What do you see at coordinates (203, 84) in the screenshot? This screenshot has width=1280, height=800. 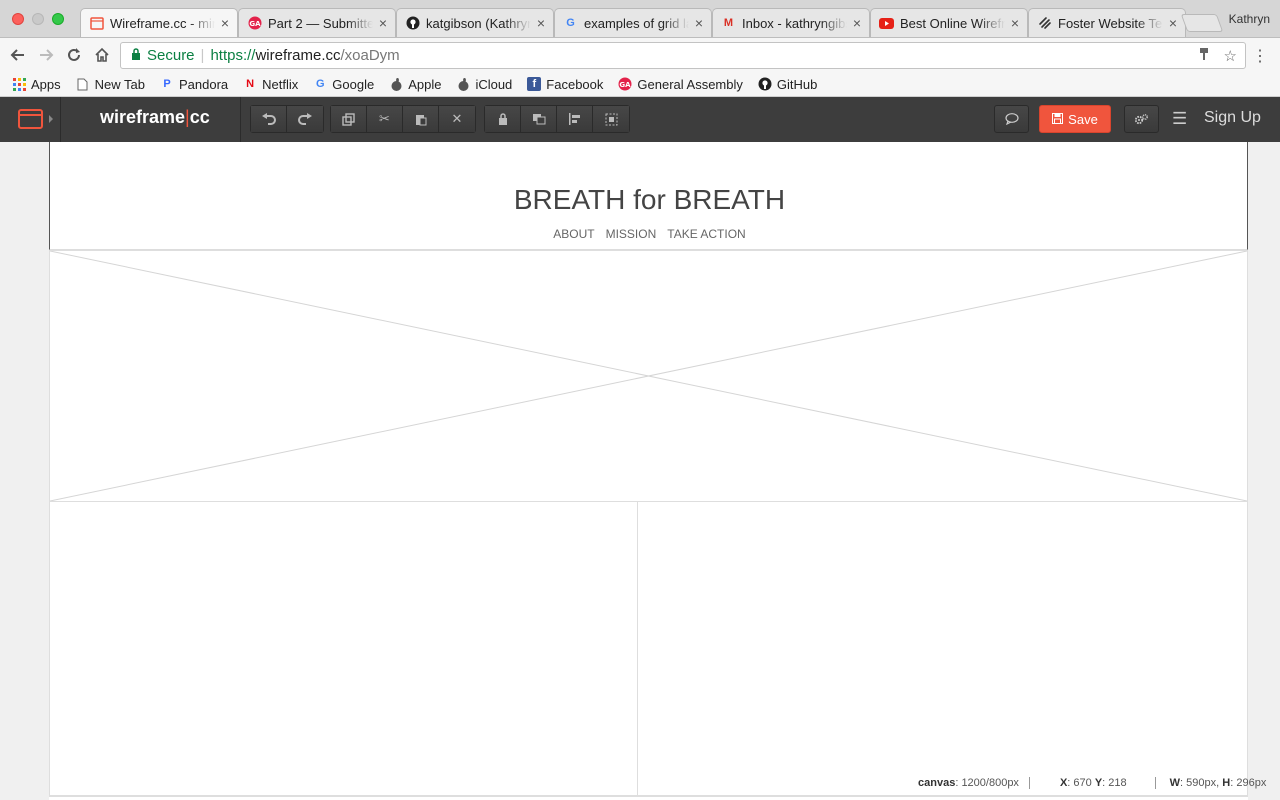 I see `bookmark-label: Pandora` at bounding box center [203, 84].